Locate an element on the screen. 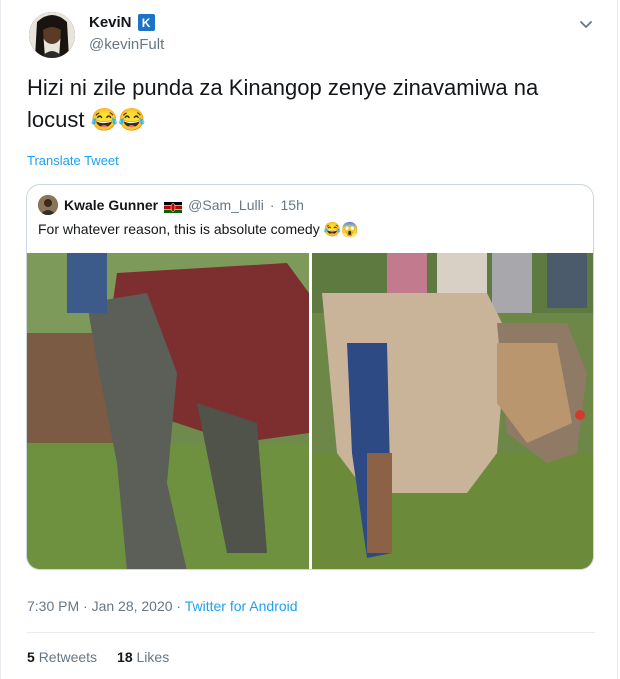  chevron-down-icon is located at coordinates (586, 25).